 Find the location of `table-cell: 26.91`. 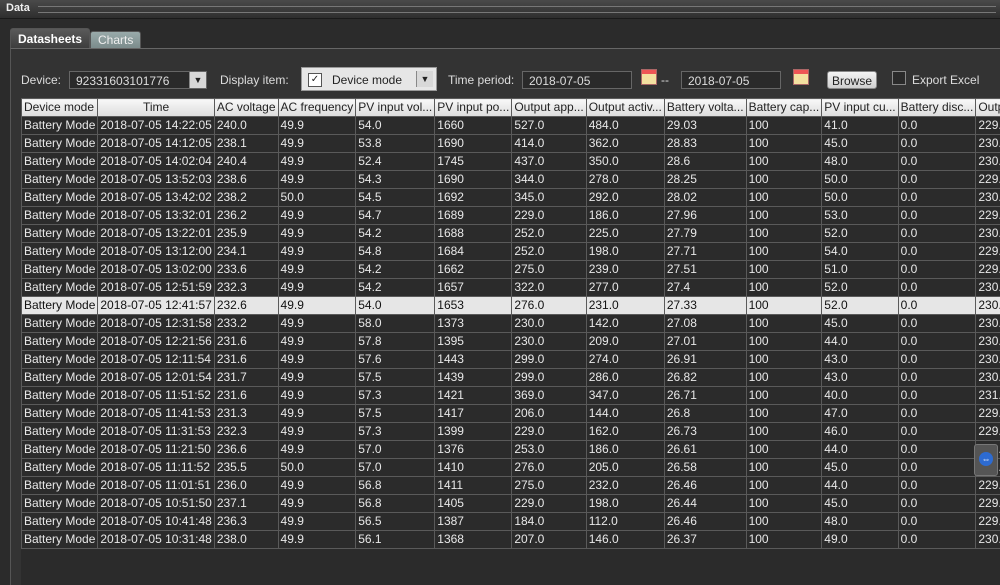

table-cell: 26.91 is located at coordinates (705, 360).